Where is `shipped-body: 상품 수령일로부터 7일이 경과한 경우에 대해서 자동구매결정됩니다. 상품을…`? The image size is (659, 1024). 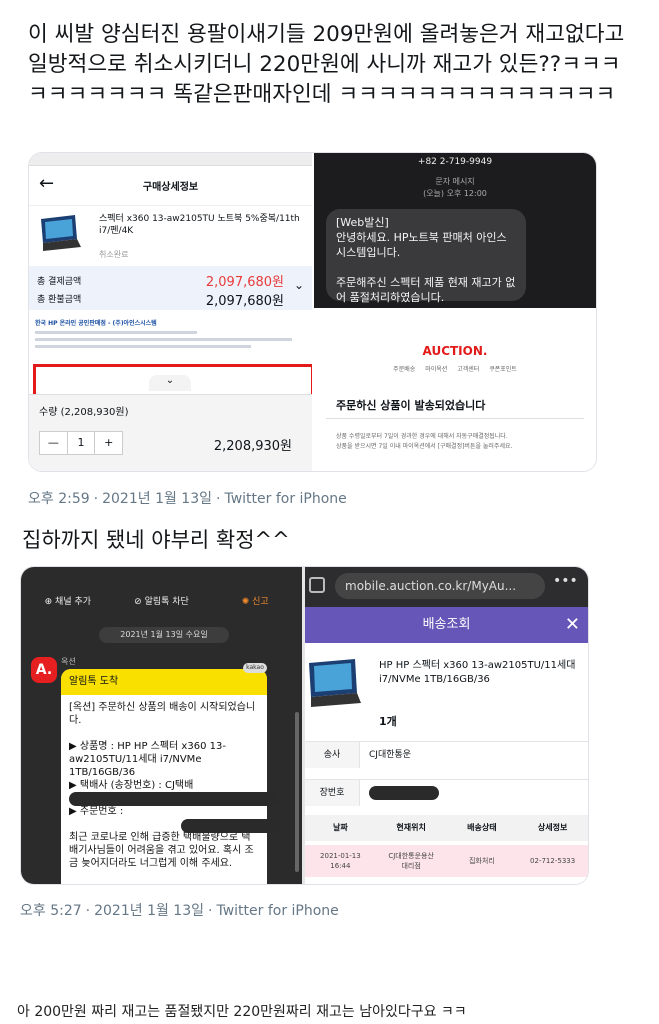
shipped-body: 상품 수령일로부터 7일이 경과한 경우에 대해서 자동구매결정됩니다. 상품을… is located at coordinates (424, 441).